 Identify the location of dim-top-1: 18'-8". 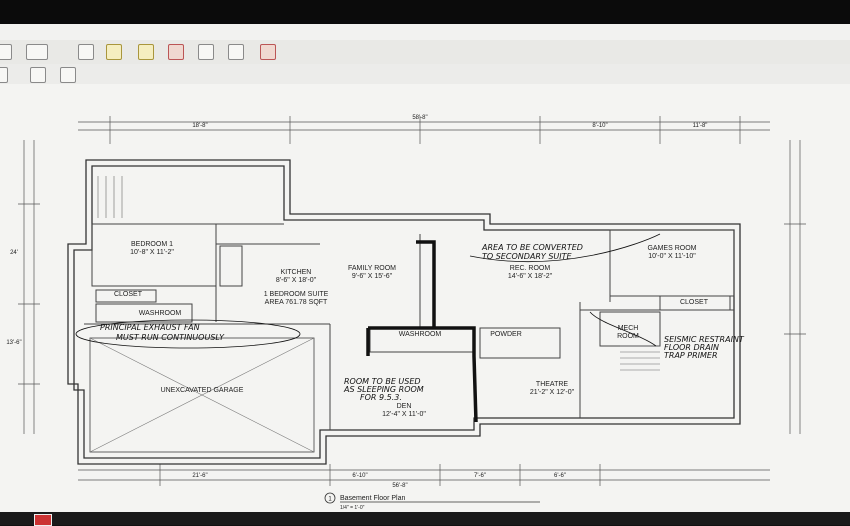
(199, 126).